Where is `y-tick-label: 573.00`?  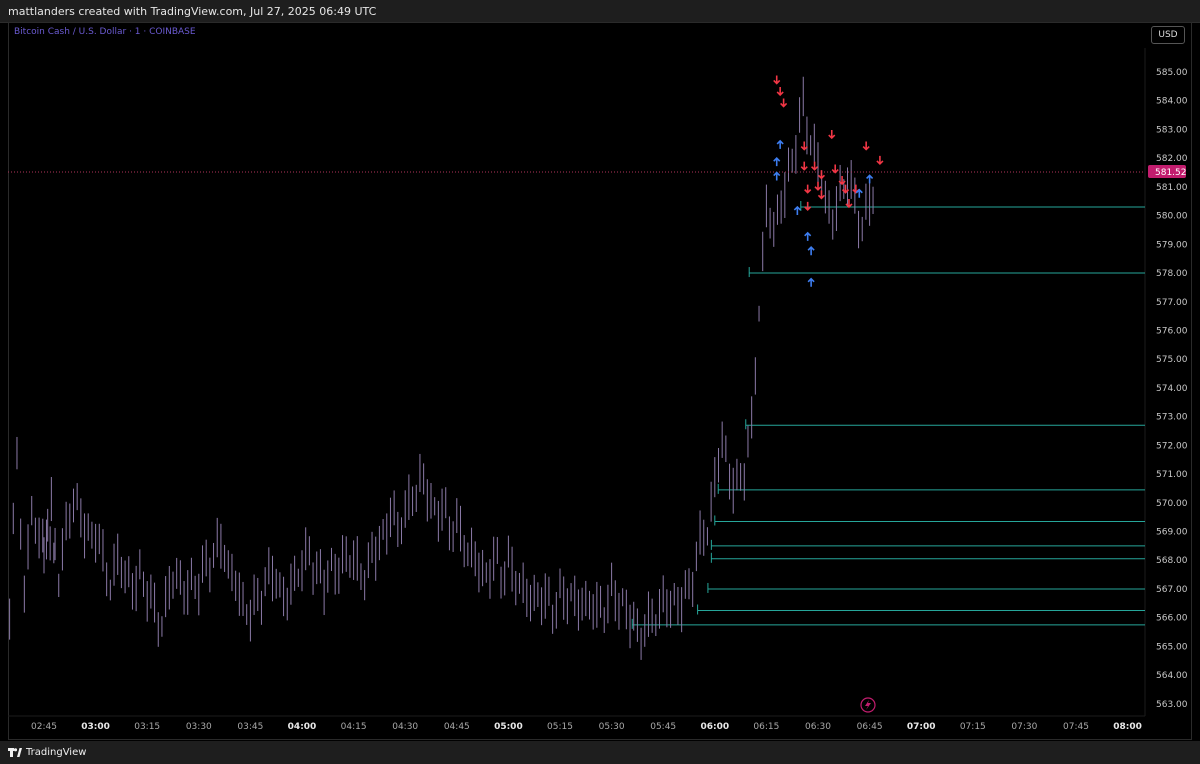
y-tick-label: 573.00 is located at coordinates (1172, 418).